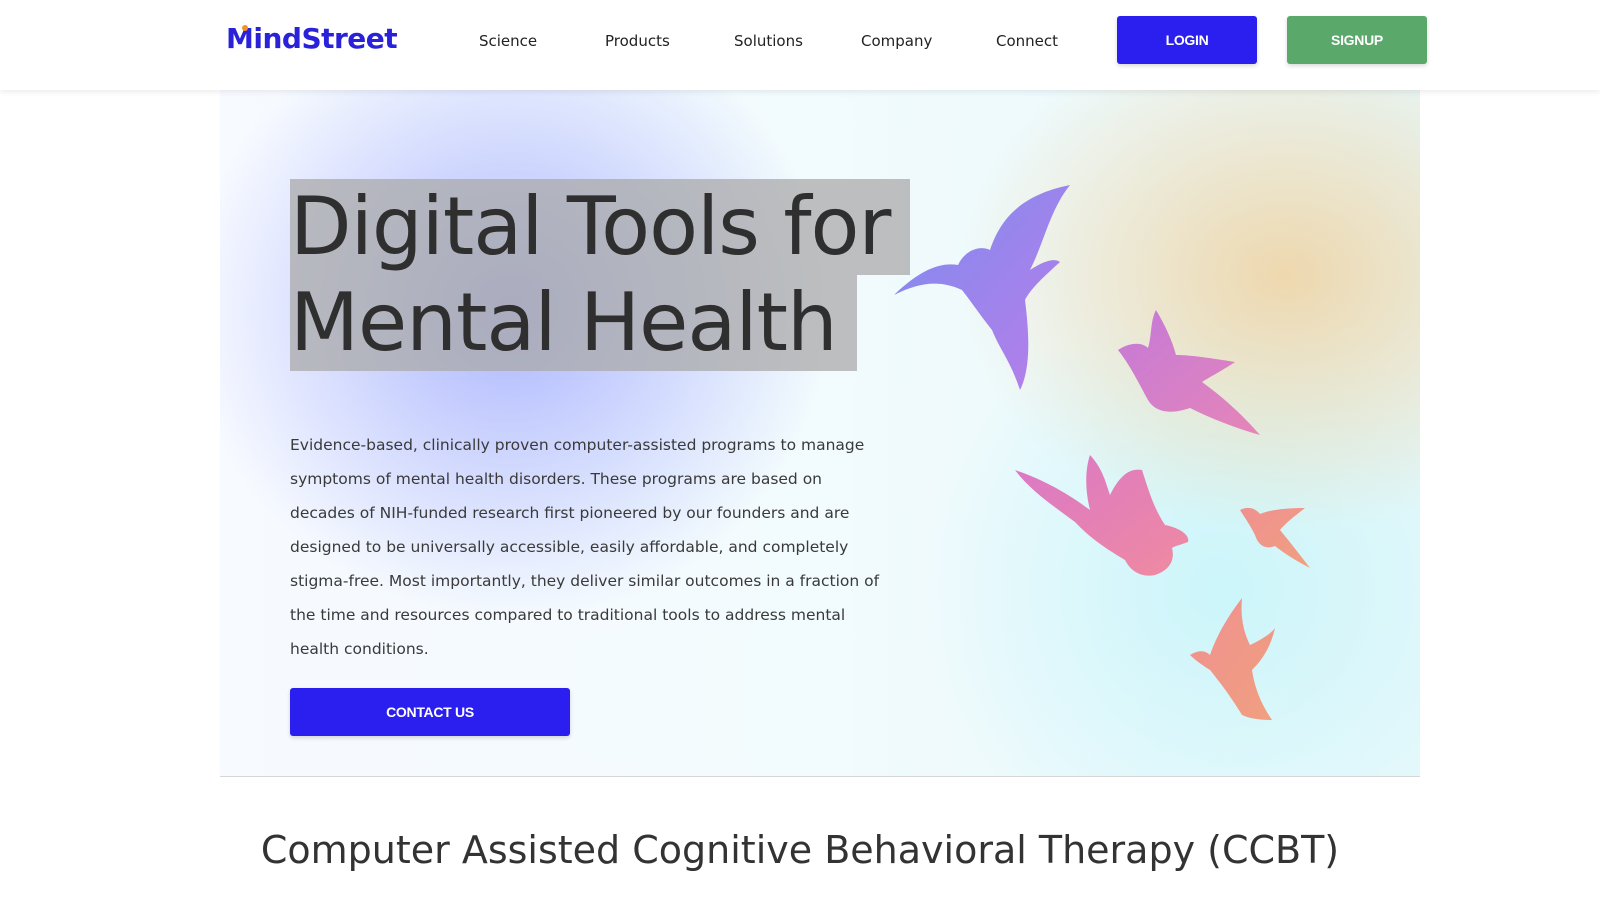  I want to click on hero-title-line-2: Mental Health, so click(573, 323).